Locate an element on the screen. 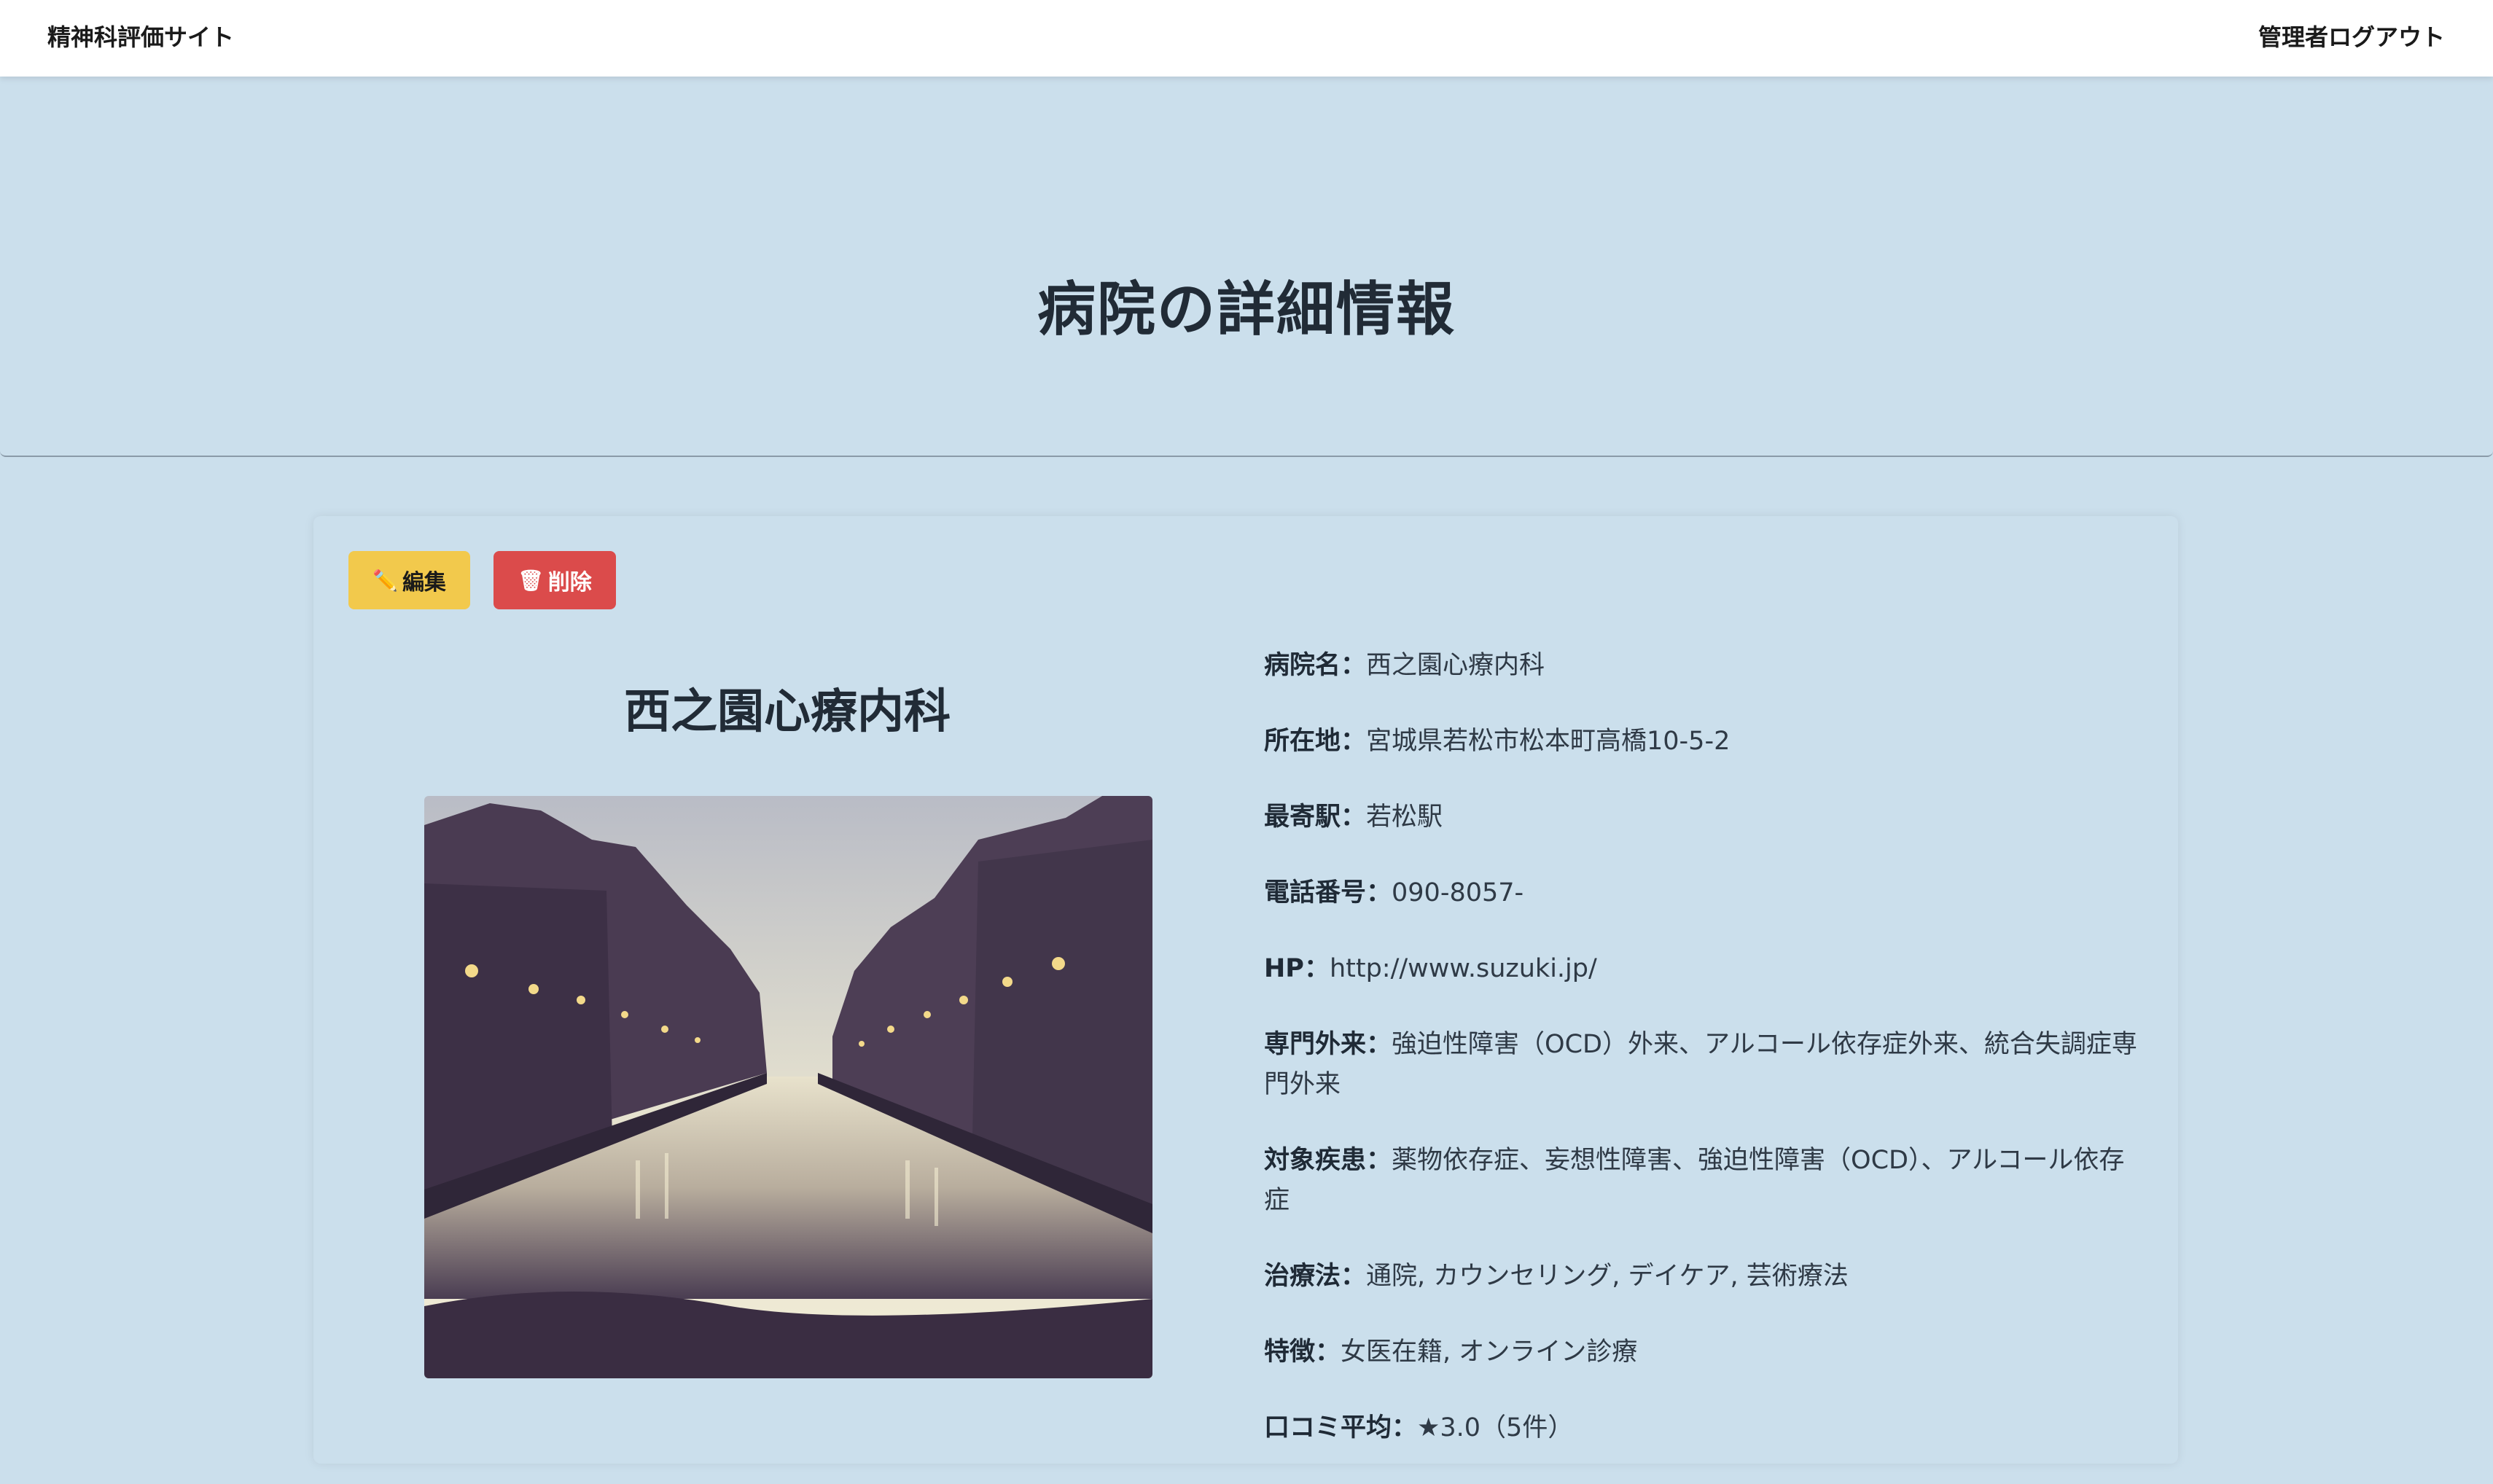  info-row-phone: 電話番号：090-8057- is located at coordinates (1394, 892).